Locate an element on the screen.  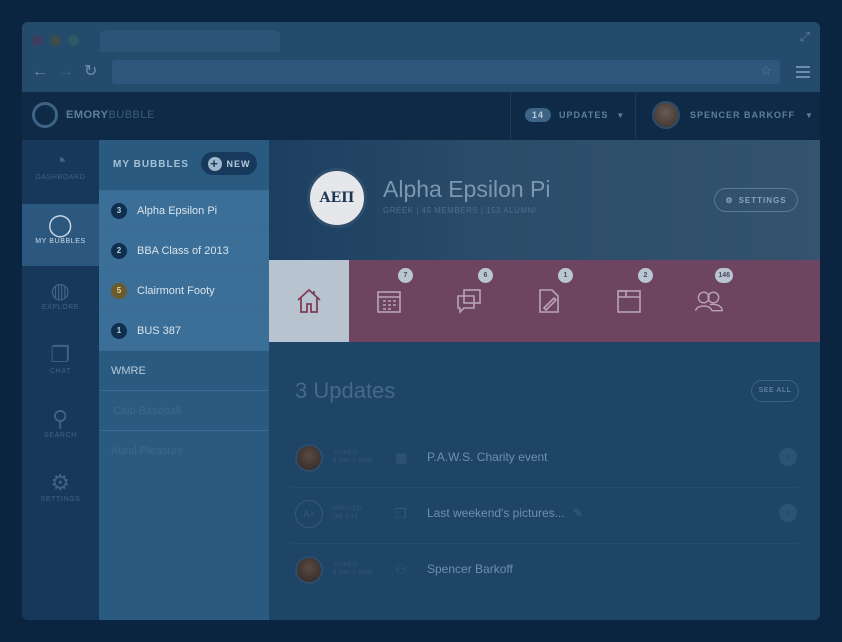
bubble-label: BBA Class of 2013 is located at coordinates (183, 250).